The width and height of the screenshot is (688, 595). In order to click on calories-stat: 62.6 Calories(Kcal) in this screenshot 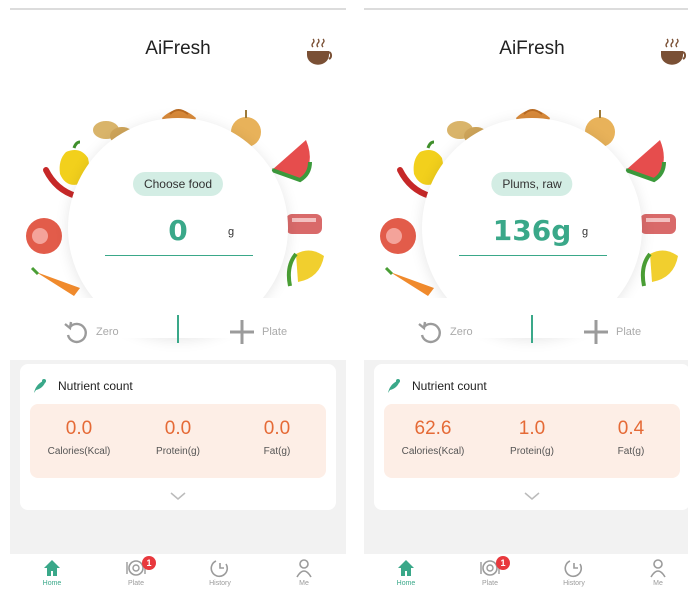, I will do `click(433, 437)`.